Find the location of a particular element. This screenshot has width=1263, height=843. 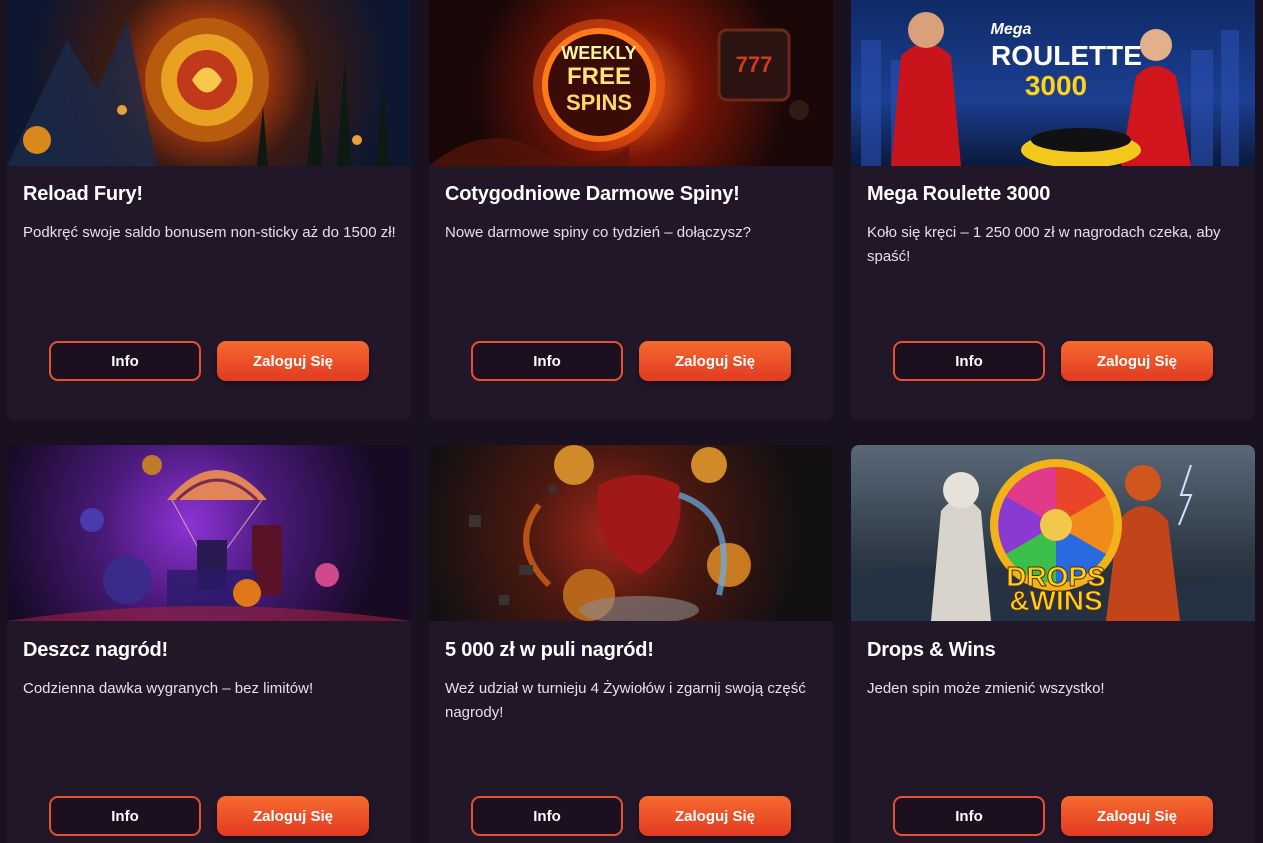

promo-banner-image: DROPS &WINS is located at coordinates (1053, 533).